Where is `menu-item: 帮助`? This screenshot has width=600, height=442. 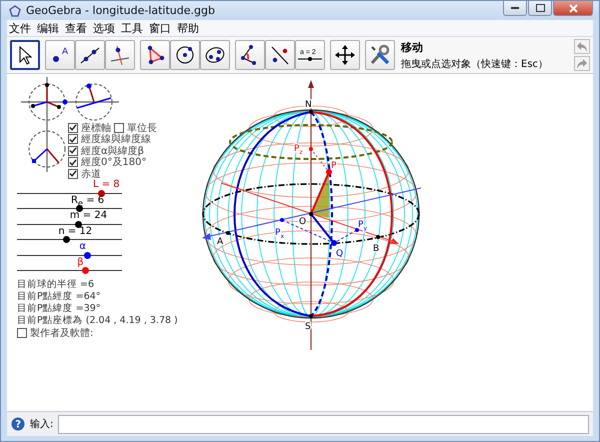 menu-item: 帮助 is located at coordinates (188, 28).